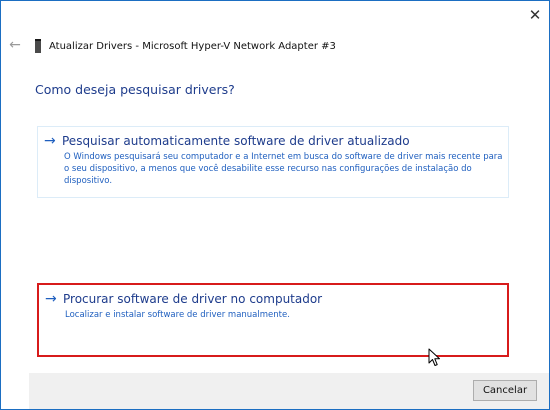 The height and width of the screenshot is (410, 550). I want to click on close-icon: ✕, so click(535, 15).